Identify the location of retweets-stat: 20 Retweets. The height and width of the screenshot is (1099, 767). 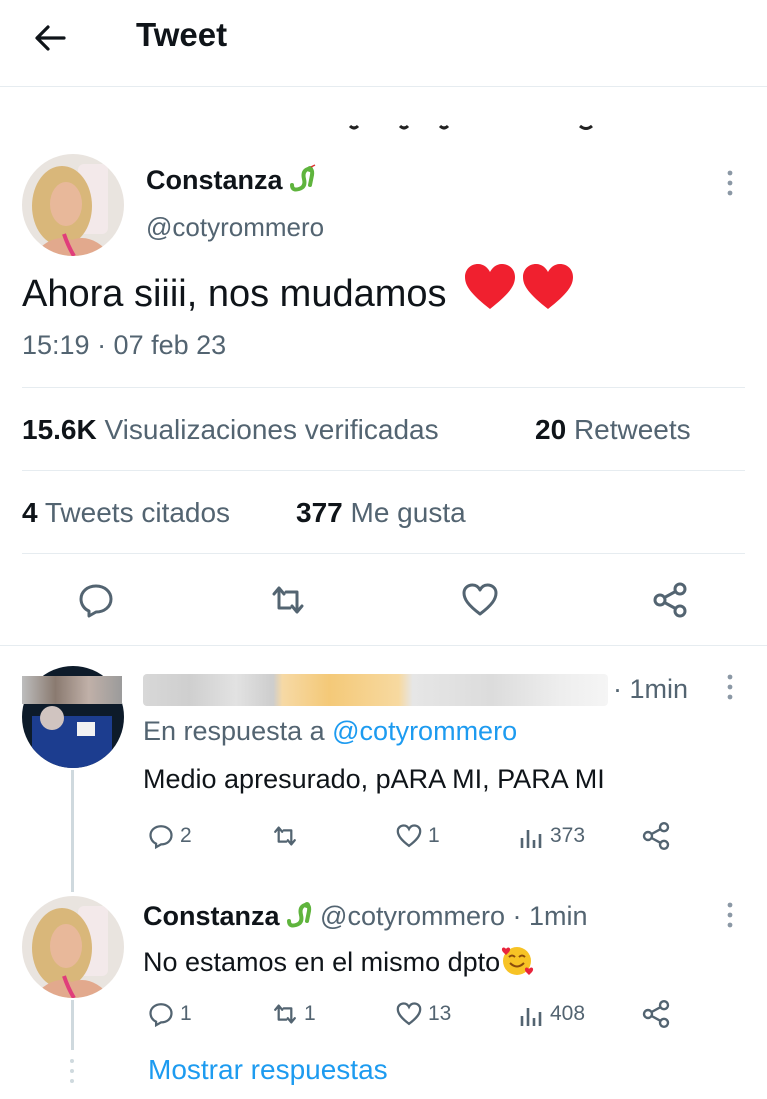
(613, 430).